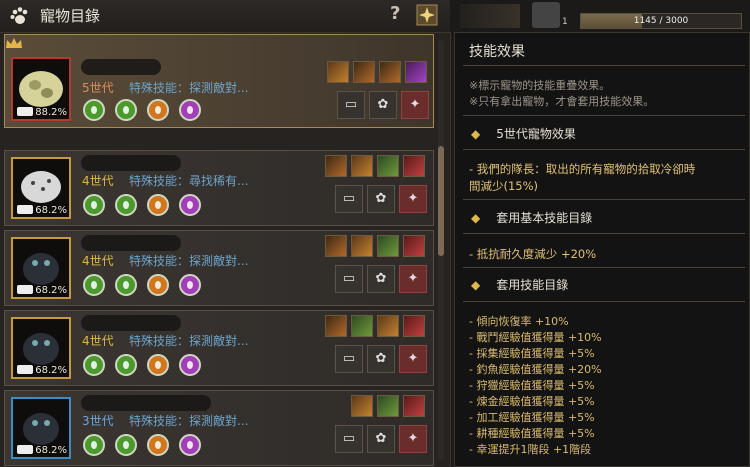 The height and width of the screenshot is (467, 750). What do you see at coordinates (427, 15) in the screenshot?
I see `sparkle-settings-icon` at bounding box center [427, 15].